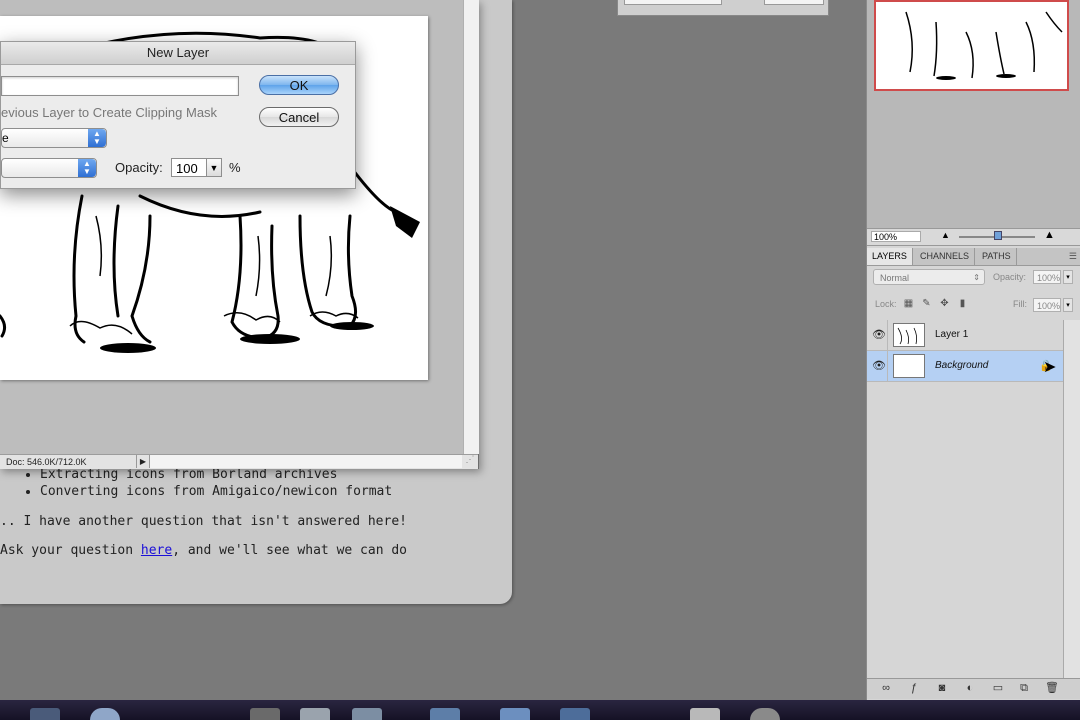 This screenshot has height=720, width=1080. What do you see at coordinates (540, 710) in the screenshot?
I see `mac-dock` at bounding box center [540, 710].